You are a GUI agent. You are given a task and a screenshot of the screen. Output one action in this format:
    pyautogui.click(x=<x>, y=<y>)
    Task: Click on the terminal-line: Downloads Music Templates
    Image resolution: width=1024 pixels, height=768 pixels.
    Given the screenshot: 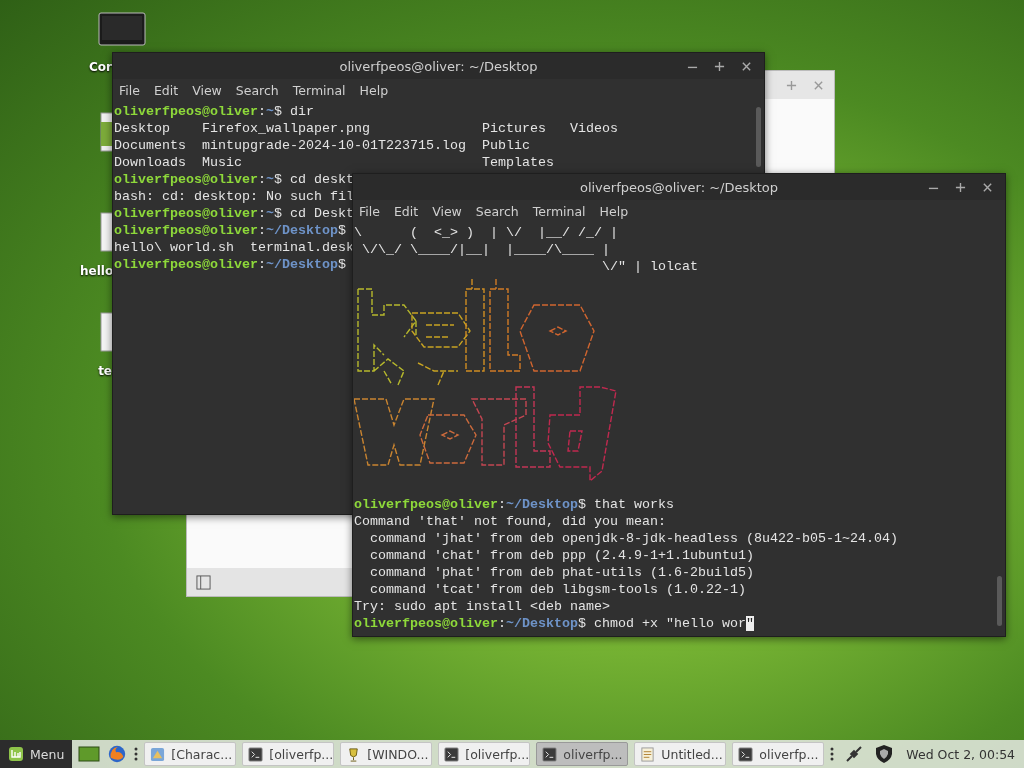 What is the action you would take?
    pyautogui.click(x=334, y=162)
    